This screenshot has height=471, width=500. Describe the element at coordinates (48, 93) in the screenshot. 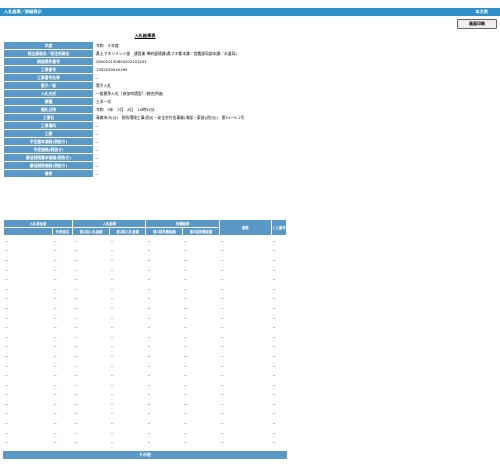

I see `info-label: 入札方式` at that location.